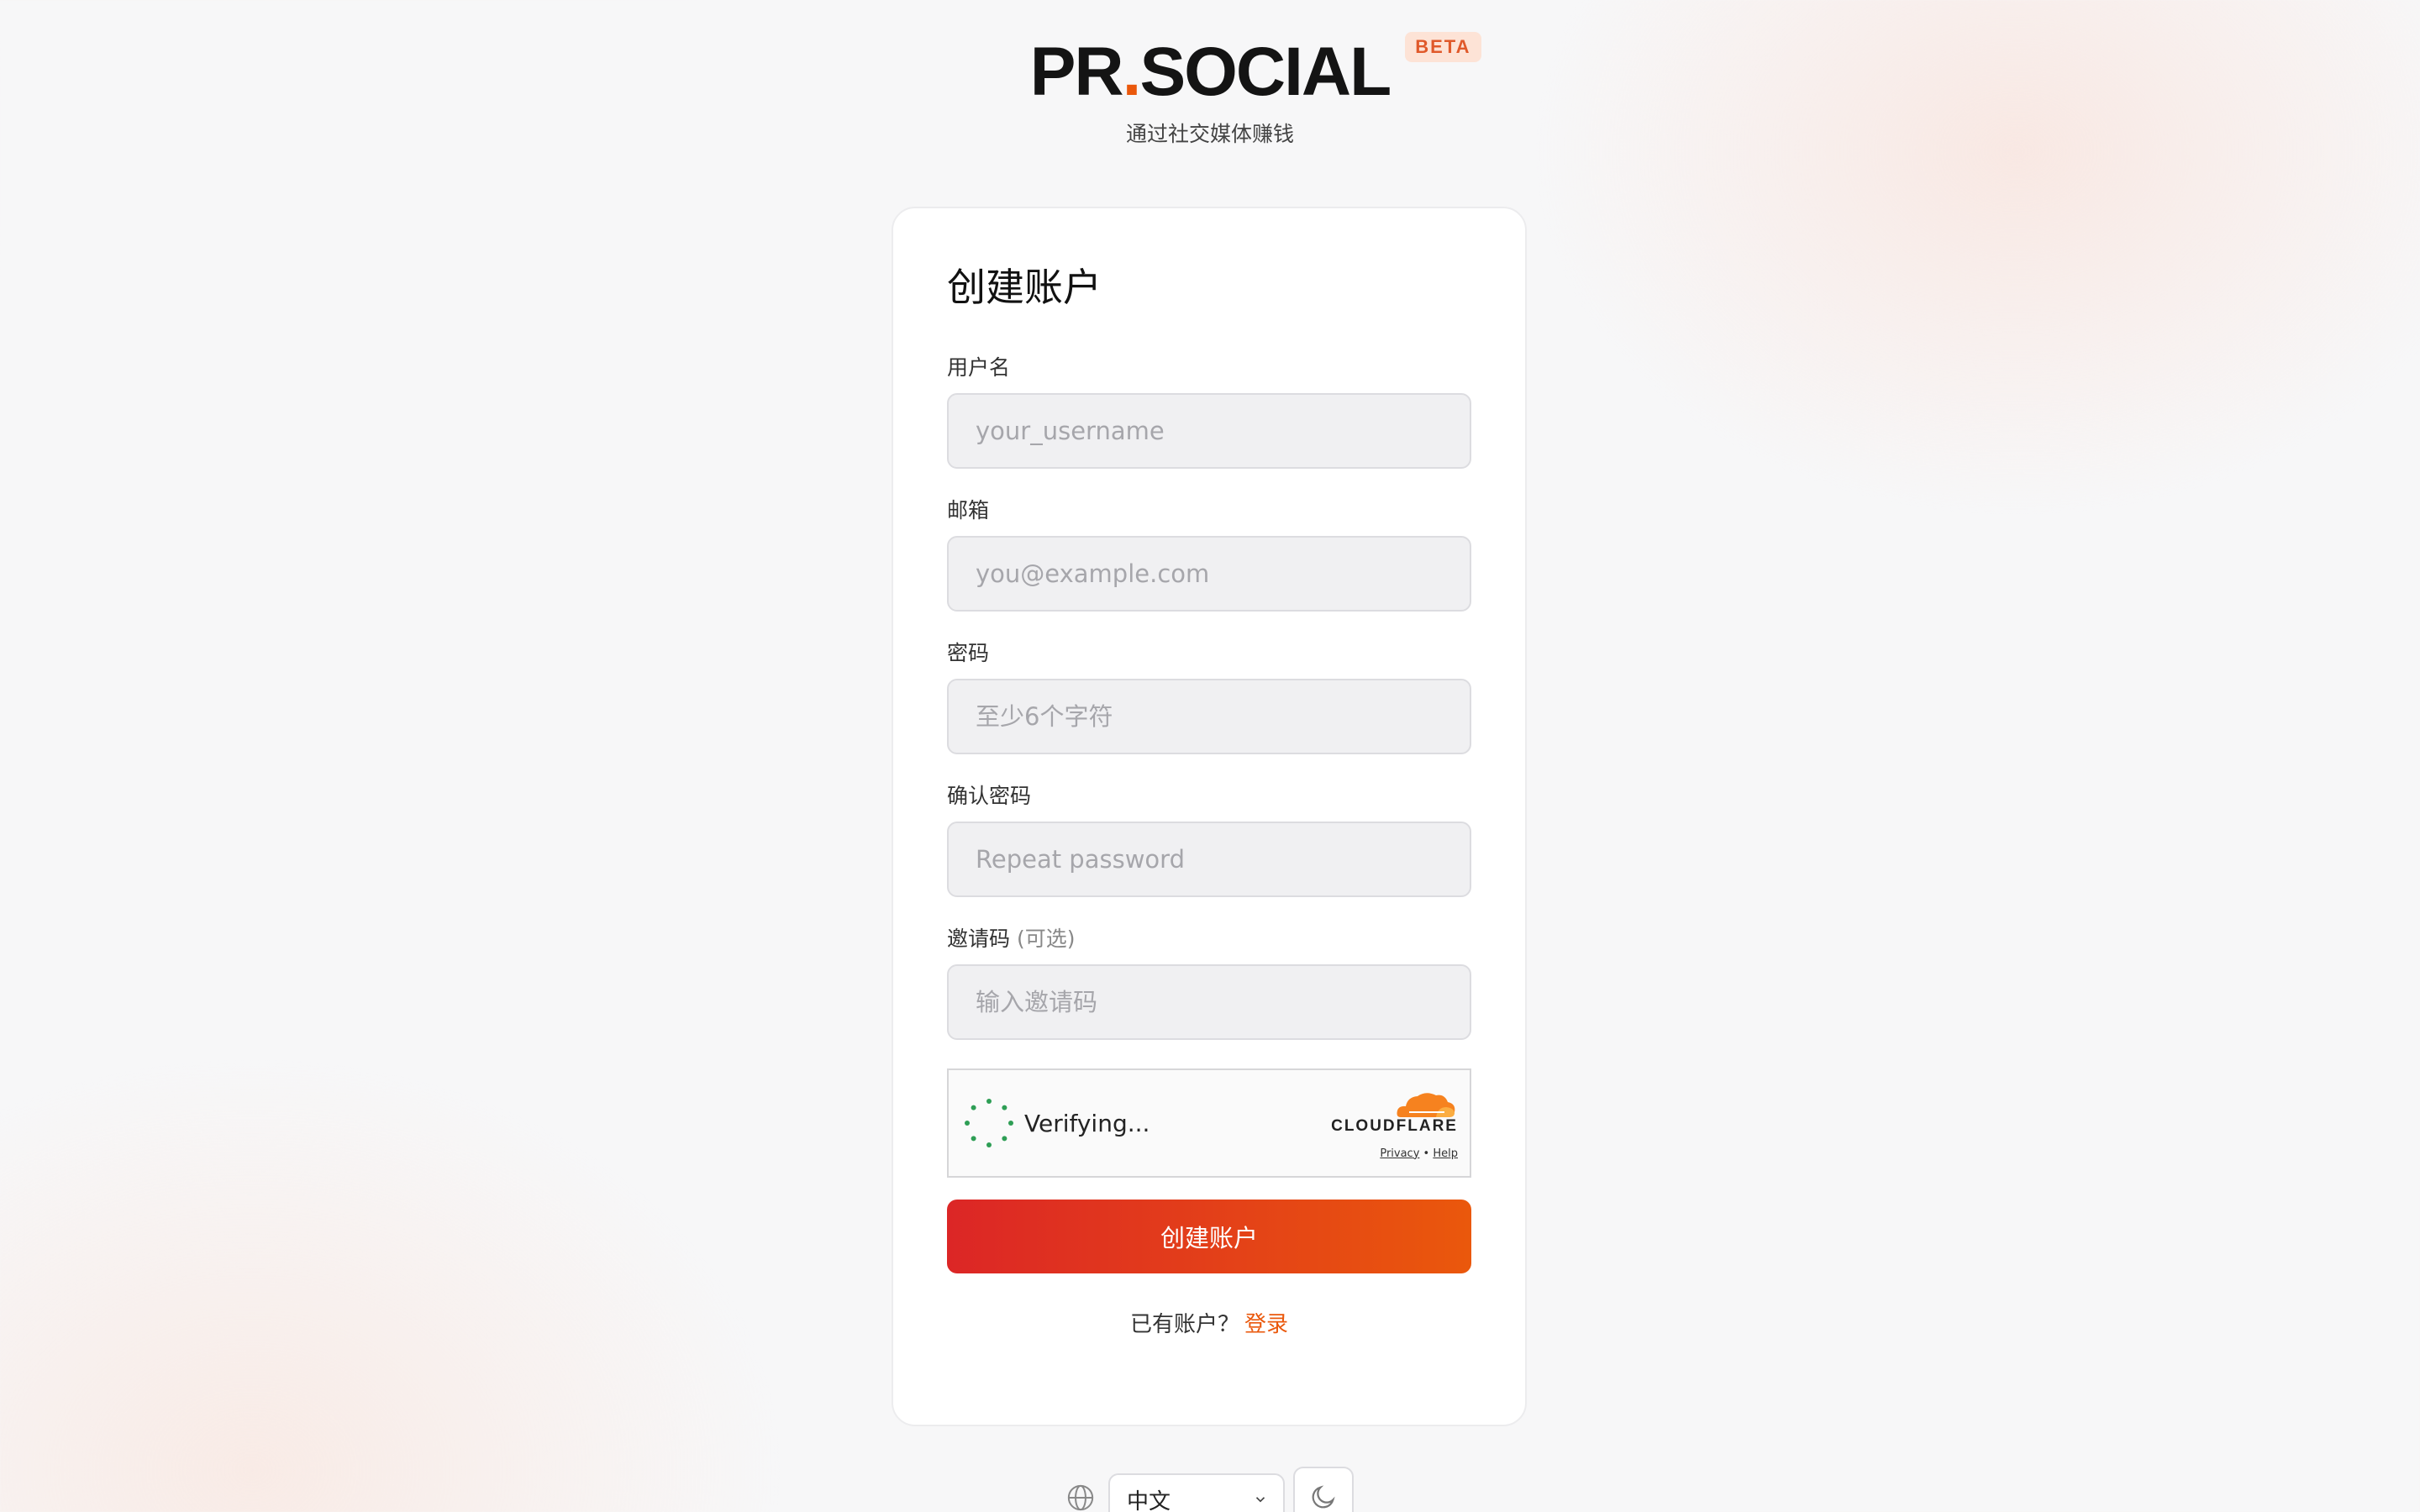 The image size is (2420, 1512). Describe the element at coordinates (968, 653) in the screenshot. I see `password-label: 密码` at that location.